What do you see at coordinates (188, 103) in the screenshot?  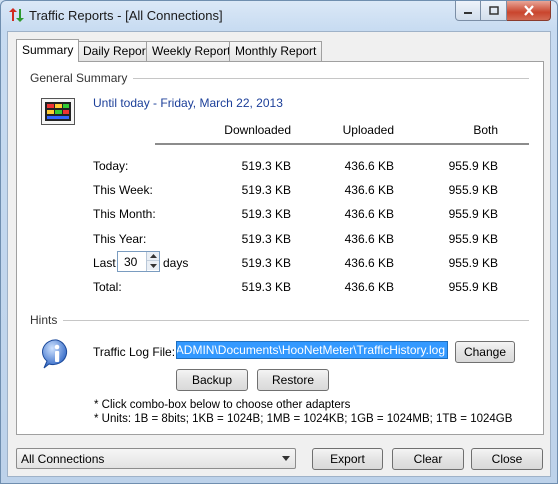 I see `until-today-label: Until today - Friday, March 22, 2013` at bounding box center [188, 103].